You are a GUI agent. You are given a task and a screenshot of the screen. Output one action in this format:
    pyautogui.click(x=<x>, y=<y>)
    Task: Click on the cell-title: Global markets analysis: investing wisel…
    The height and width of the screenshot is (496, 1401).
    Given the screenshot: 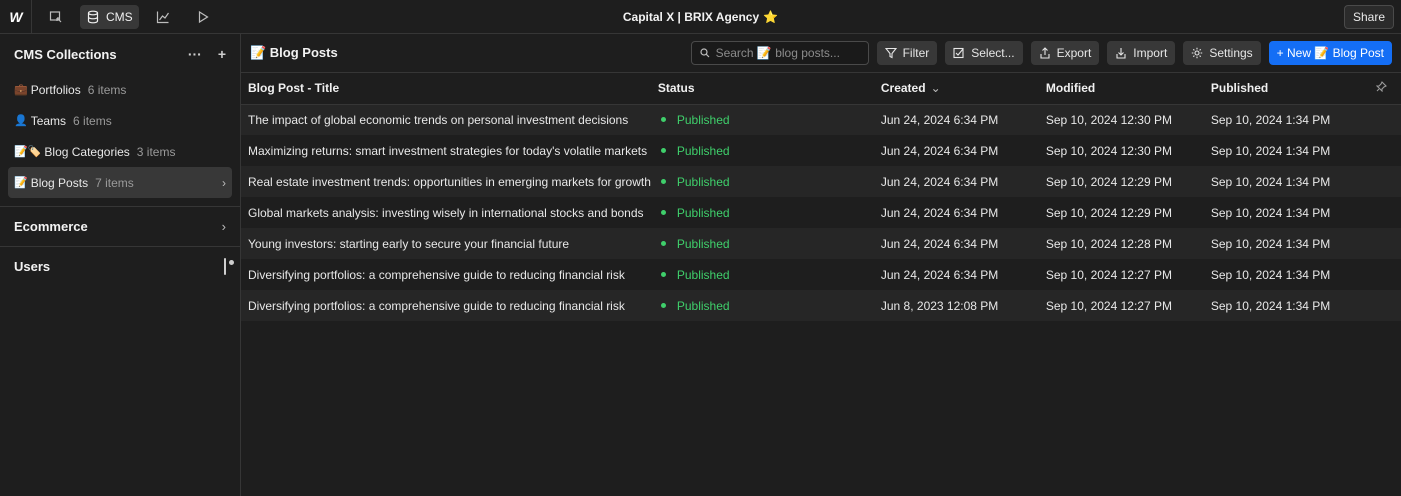 What is the action you would take?
    pyautogui.click(x=446, y=212)
    